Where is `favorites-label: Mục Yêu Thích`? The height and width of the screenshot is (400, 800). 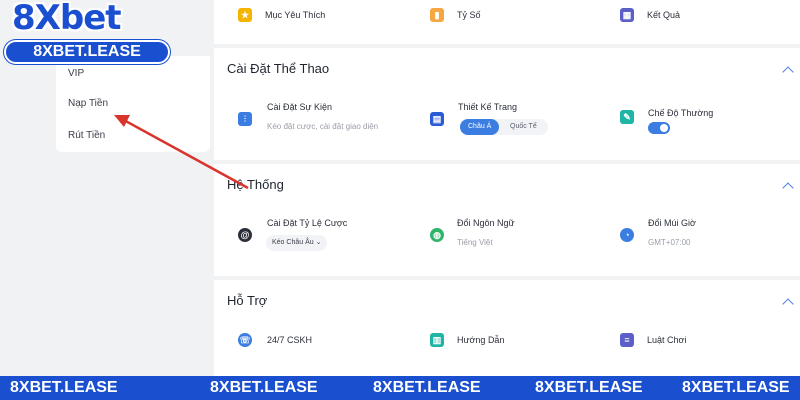
favorites-label: Mục Yêu Thích is located at coordinates (295, 15).